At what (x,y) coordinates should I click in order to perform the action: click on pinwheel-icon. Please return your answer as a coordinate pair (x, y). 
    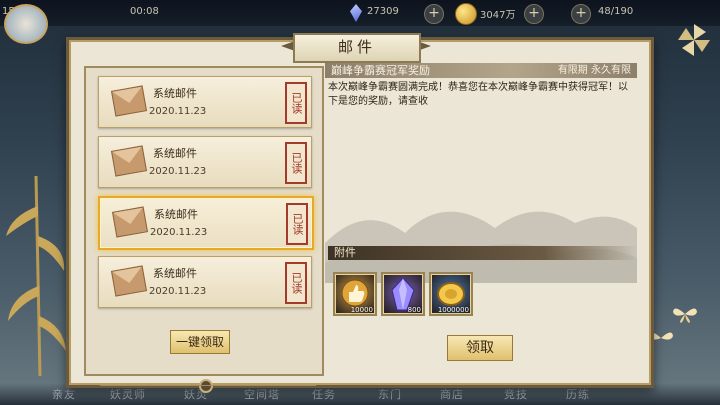
    Looking at the image, I should click on (694, 40).